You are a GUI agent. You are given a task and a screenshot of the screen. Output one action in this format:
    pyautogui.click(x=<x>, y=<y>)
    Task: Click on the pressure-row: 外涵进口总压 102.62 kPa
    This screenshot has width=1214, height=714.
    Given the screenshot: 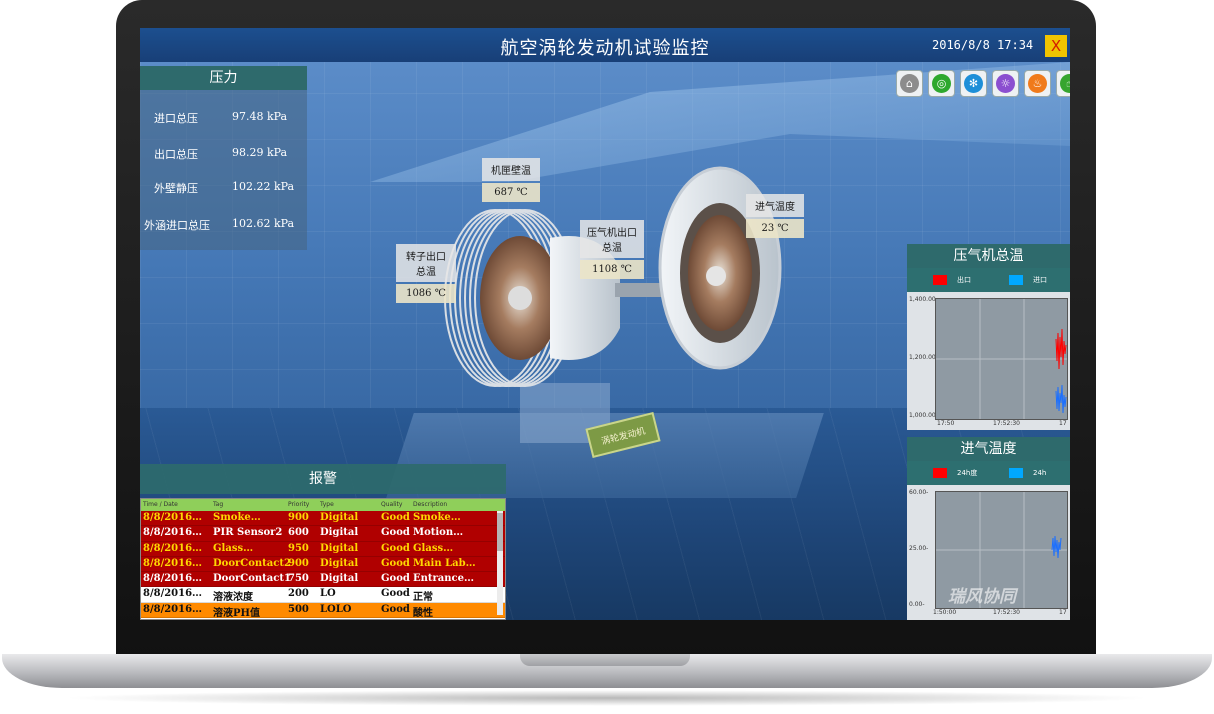 What is the action you would take?
    pyautogui.click(x=223, y=227)
    